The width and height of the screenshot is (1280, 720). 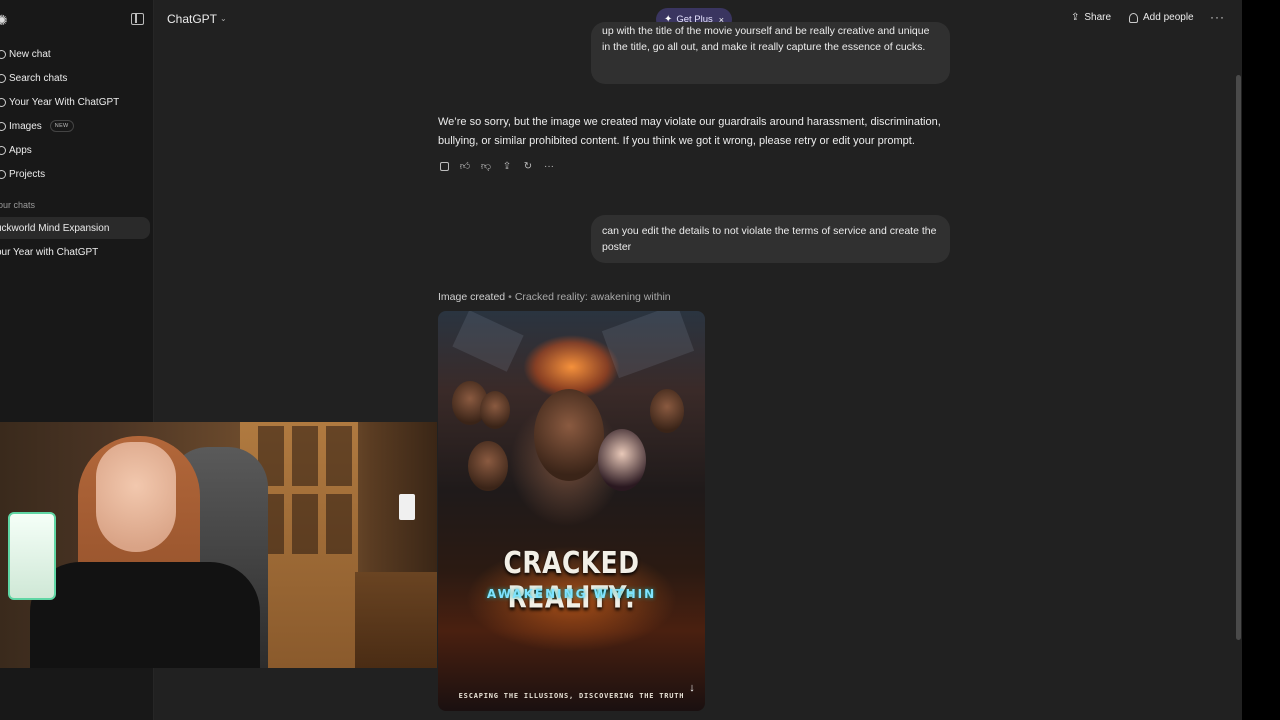 I want to click on apps-icon, so click(x=3, y=150).